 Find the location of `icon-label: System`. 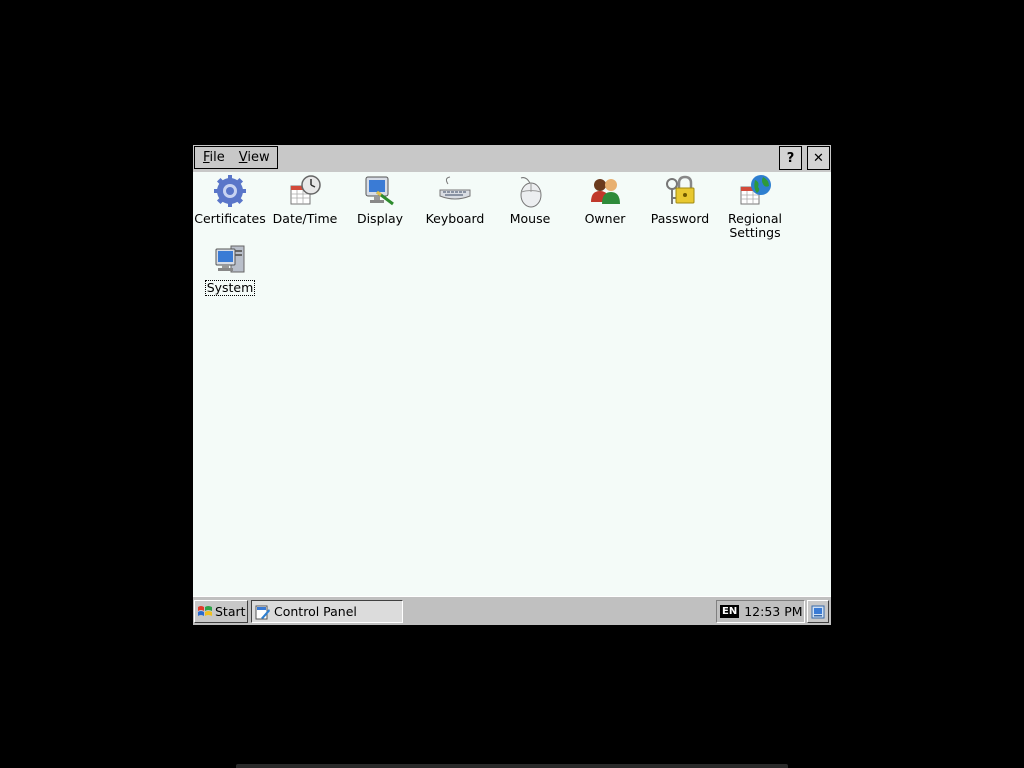

icon-label: System is located at coordinates (230, 288).